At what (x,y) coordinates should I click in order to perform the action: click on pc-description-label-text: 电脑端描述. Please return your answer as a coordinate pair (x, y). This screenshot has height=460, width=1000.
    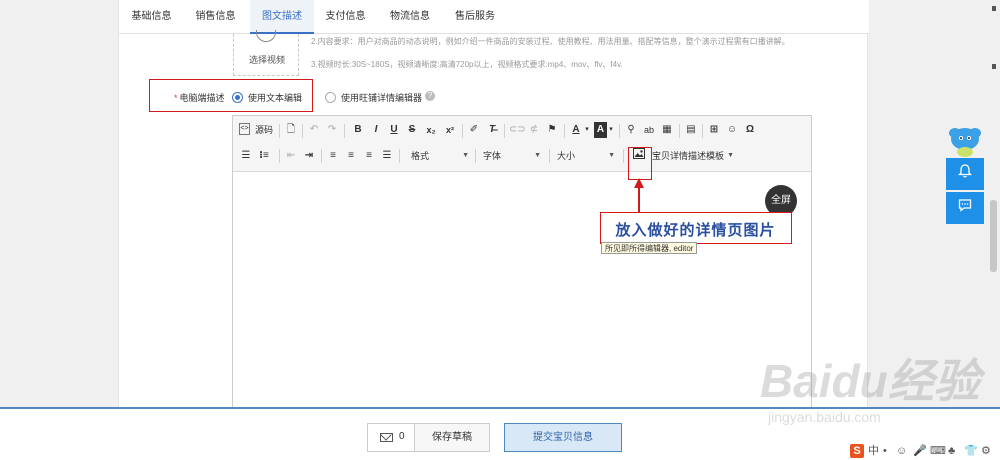
    Looking at the image, I should click on (202, 98).